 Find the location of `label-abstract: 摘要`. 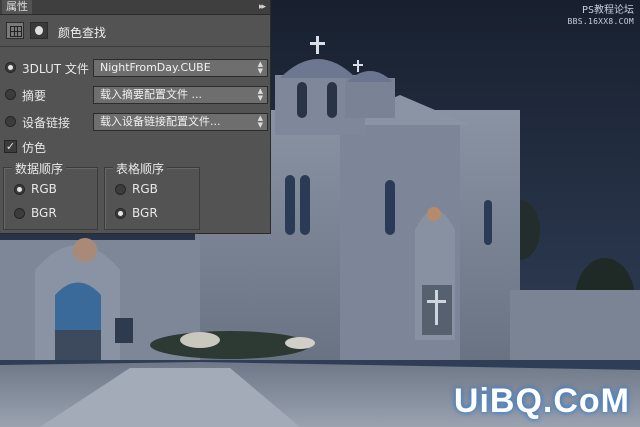

label-abstract: 摘要 is located at coordinates (34, 96).